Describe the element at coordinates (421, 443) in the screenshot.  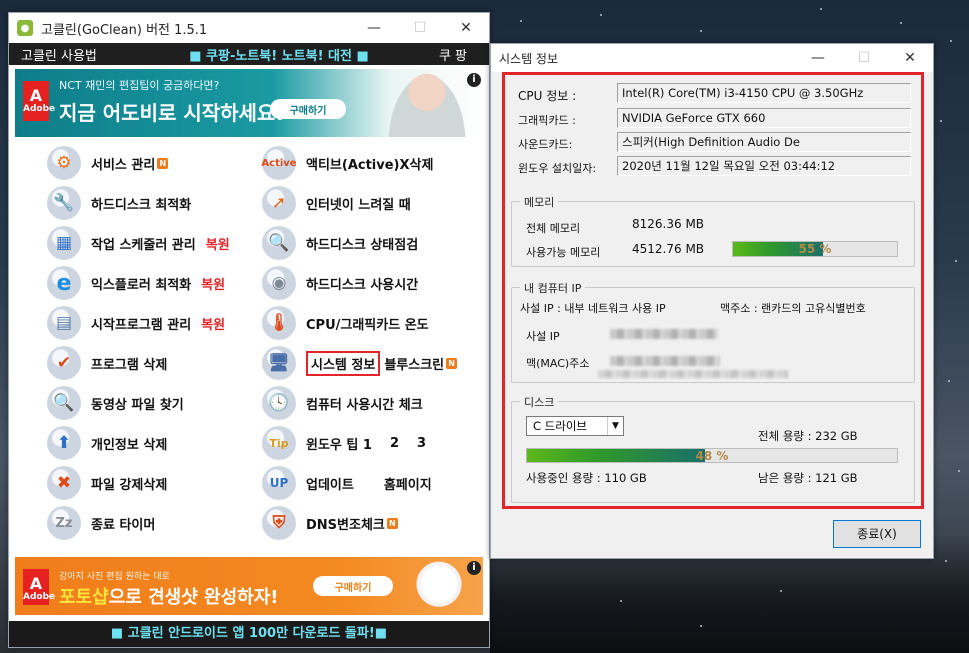
I see `windows-tip-3-link: 3` at that location.